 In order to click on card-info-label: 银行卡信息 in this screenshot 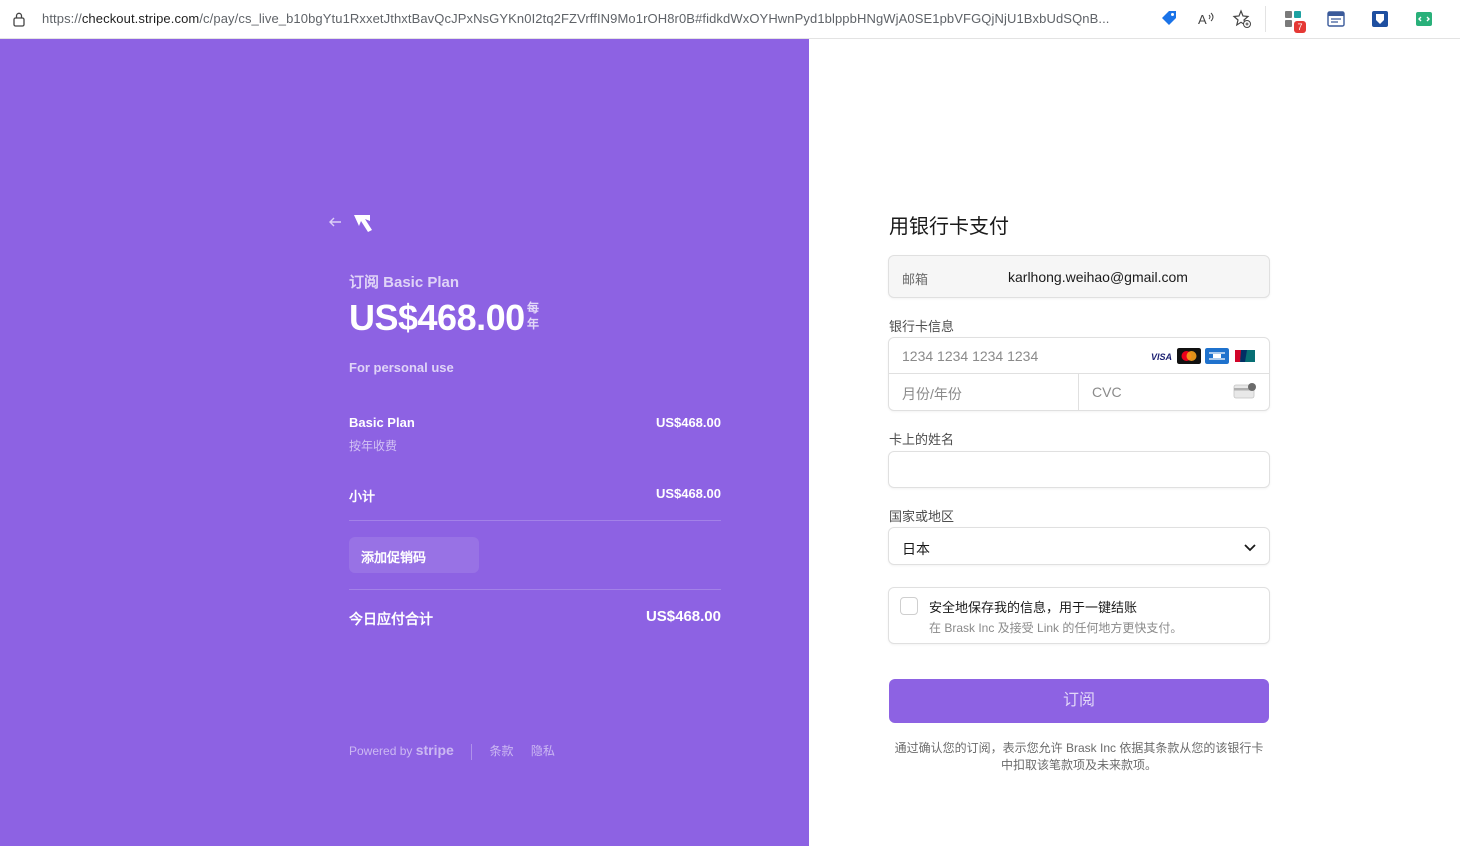, I will do `click(922, 326)`.